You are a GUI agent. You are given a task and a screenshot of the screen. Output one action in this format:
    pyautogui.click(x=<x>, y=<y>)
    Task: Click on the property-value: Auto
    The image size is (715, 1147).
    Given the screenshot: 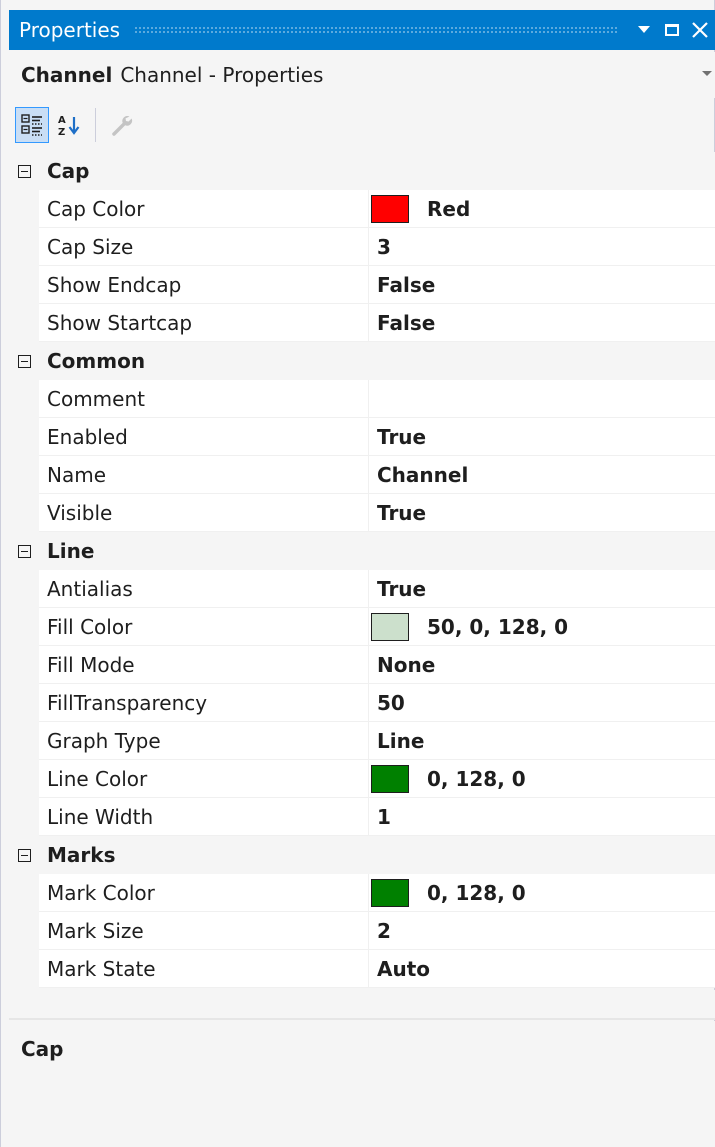 What is the action you would take?
    pyautogui.click(x=542, y=969)
    